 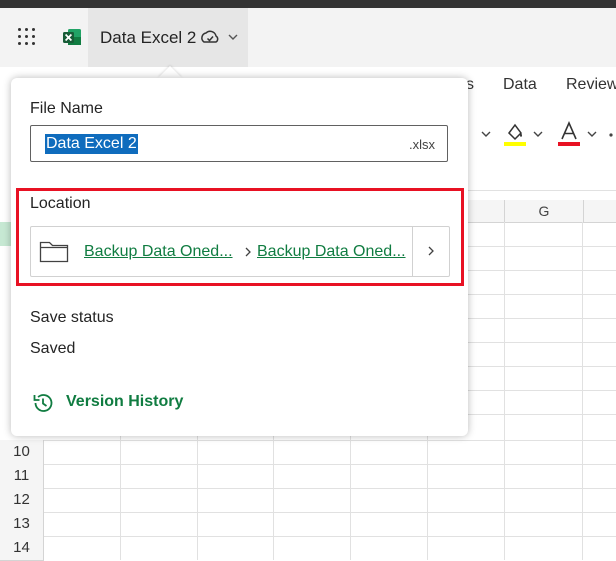 What do you see at coordinates (53, 348) in the screenshot?
I see `save-status-value: Saved` at bounding box center [53, 348].